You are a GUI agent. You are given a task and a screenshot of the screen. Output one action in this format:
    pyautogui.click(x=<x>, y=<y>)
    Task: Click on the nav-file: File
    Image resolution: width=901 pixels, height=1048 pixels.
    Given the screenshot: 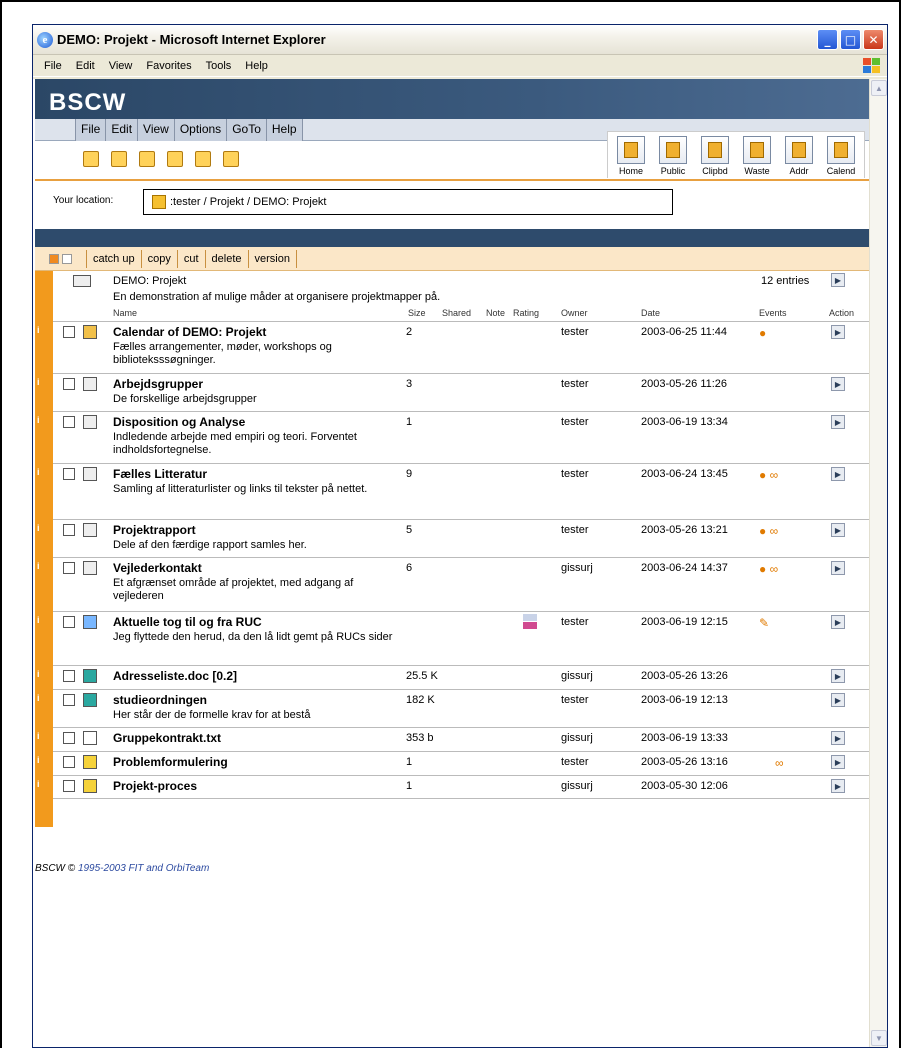 What is the action you would take?
    pyautogui.click(x=90, y=130)
    